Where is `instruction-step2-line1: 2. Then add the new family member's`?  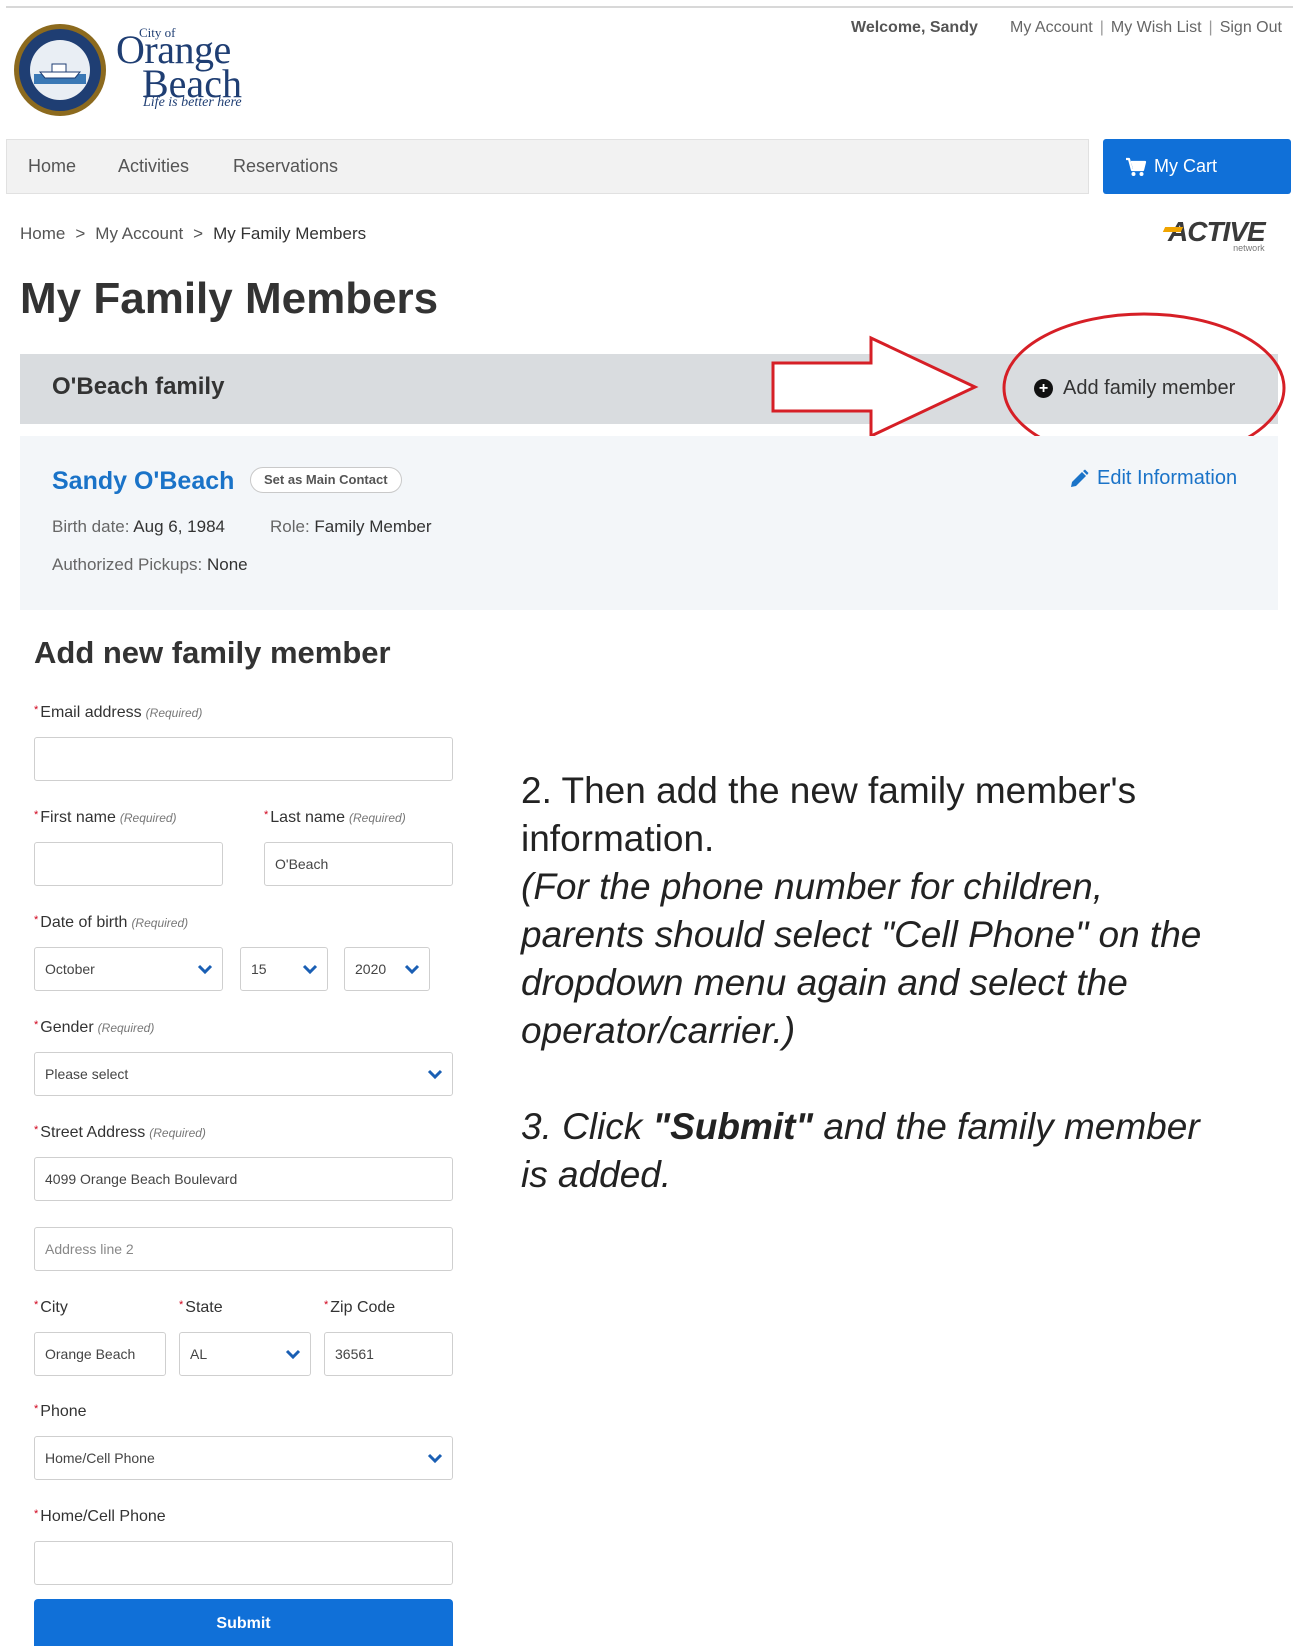
instruction-step2-line1: 2. Then add the new family member's is located at coordinates (829, 790).